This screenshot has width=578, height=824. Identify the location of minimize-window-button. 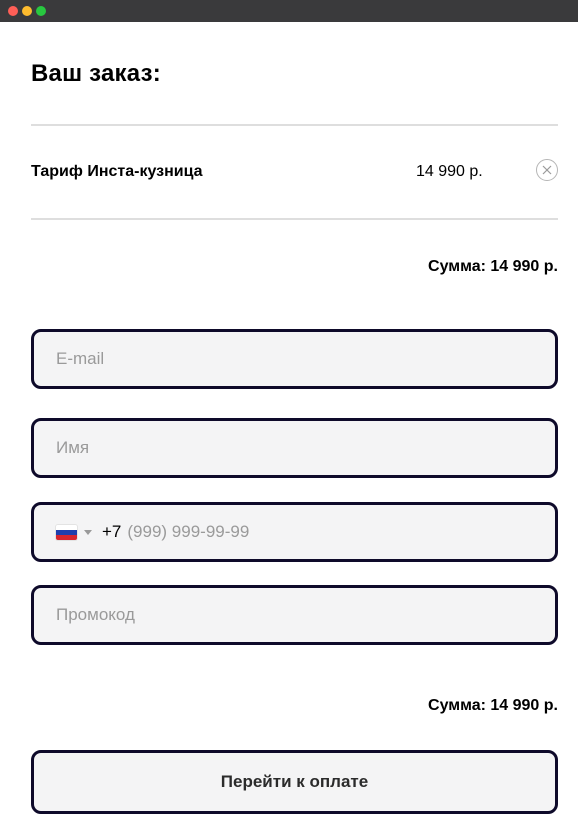
(27, 11).